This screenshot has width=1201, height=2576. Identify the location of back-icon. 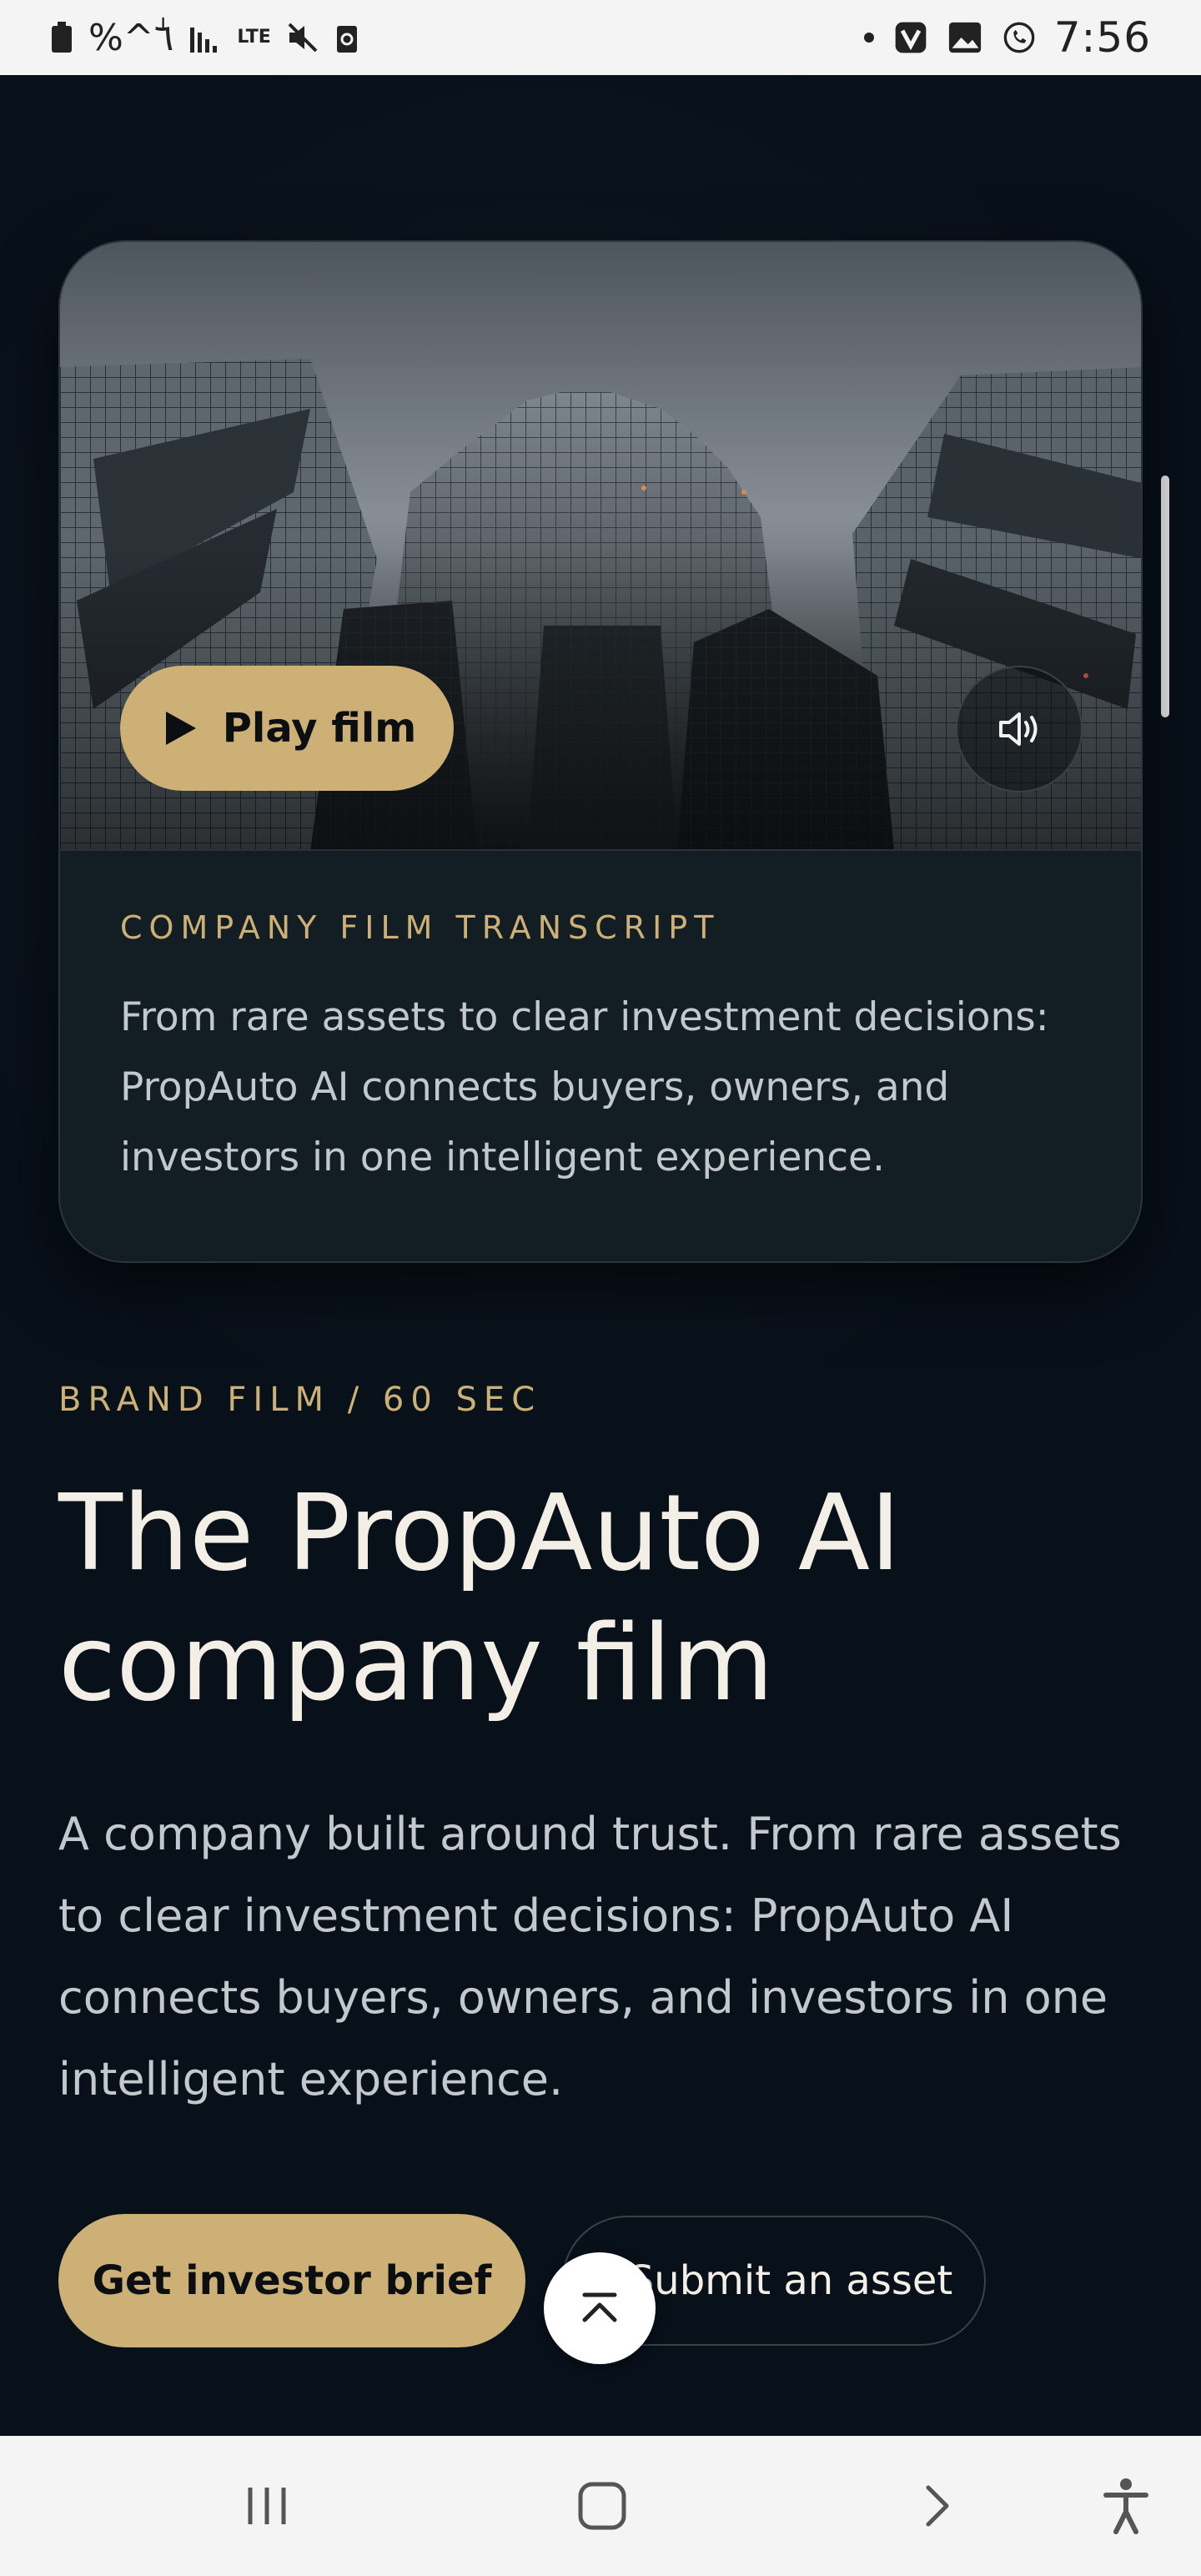
(938, 2506).